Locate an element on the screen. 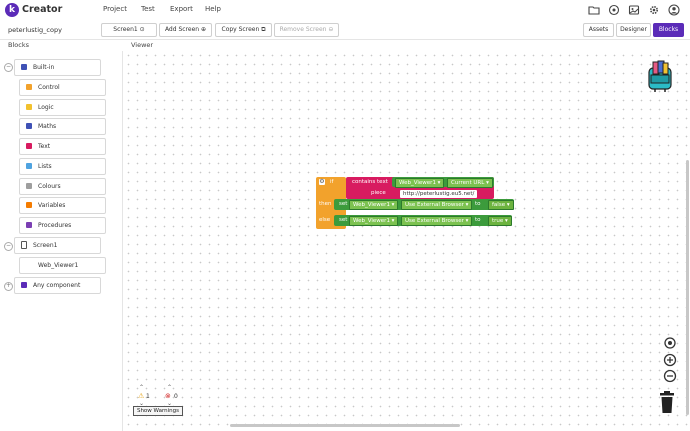  drawer-text: Text is located at coordinates (62, 146).